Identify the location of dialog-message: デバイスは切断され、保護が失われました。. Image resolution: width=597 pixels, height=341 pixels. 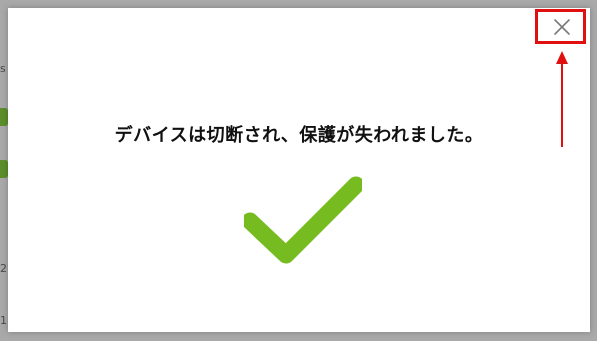
(299, 135).